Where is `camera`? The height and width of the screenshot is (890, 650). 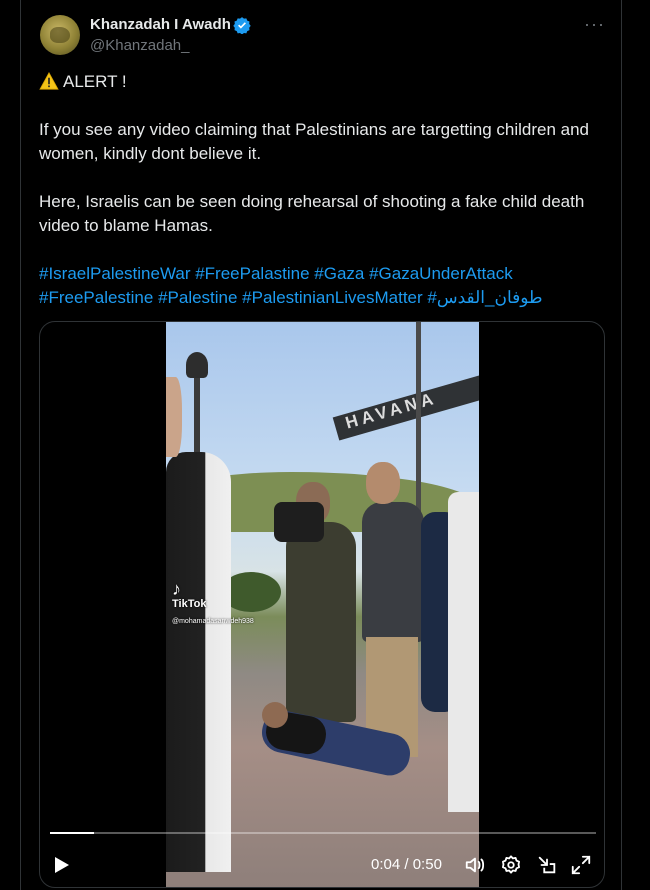
camera is located at coordinates (299, 522).